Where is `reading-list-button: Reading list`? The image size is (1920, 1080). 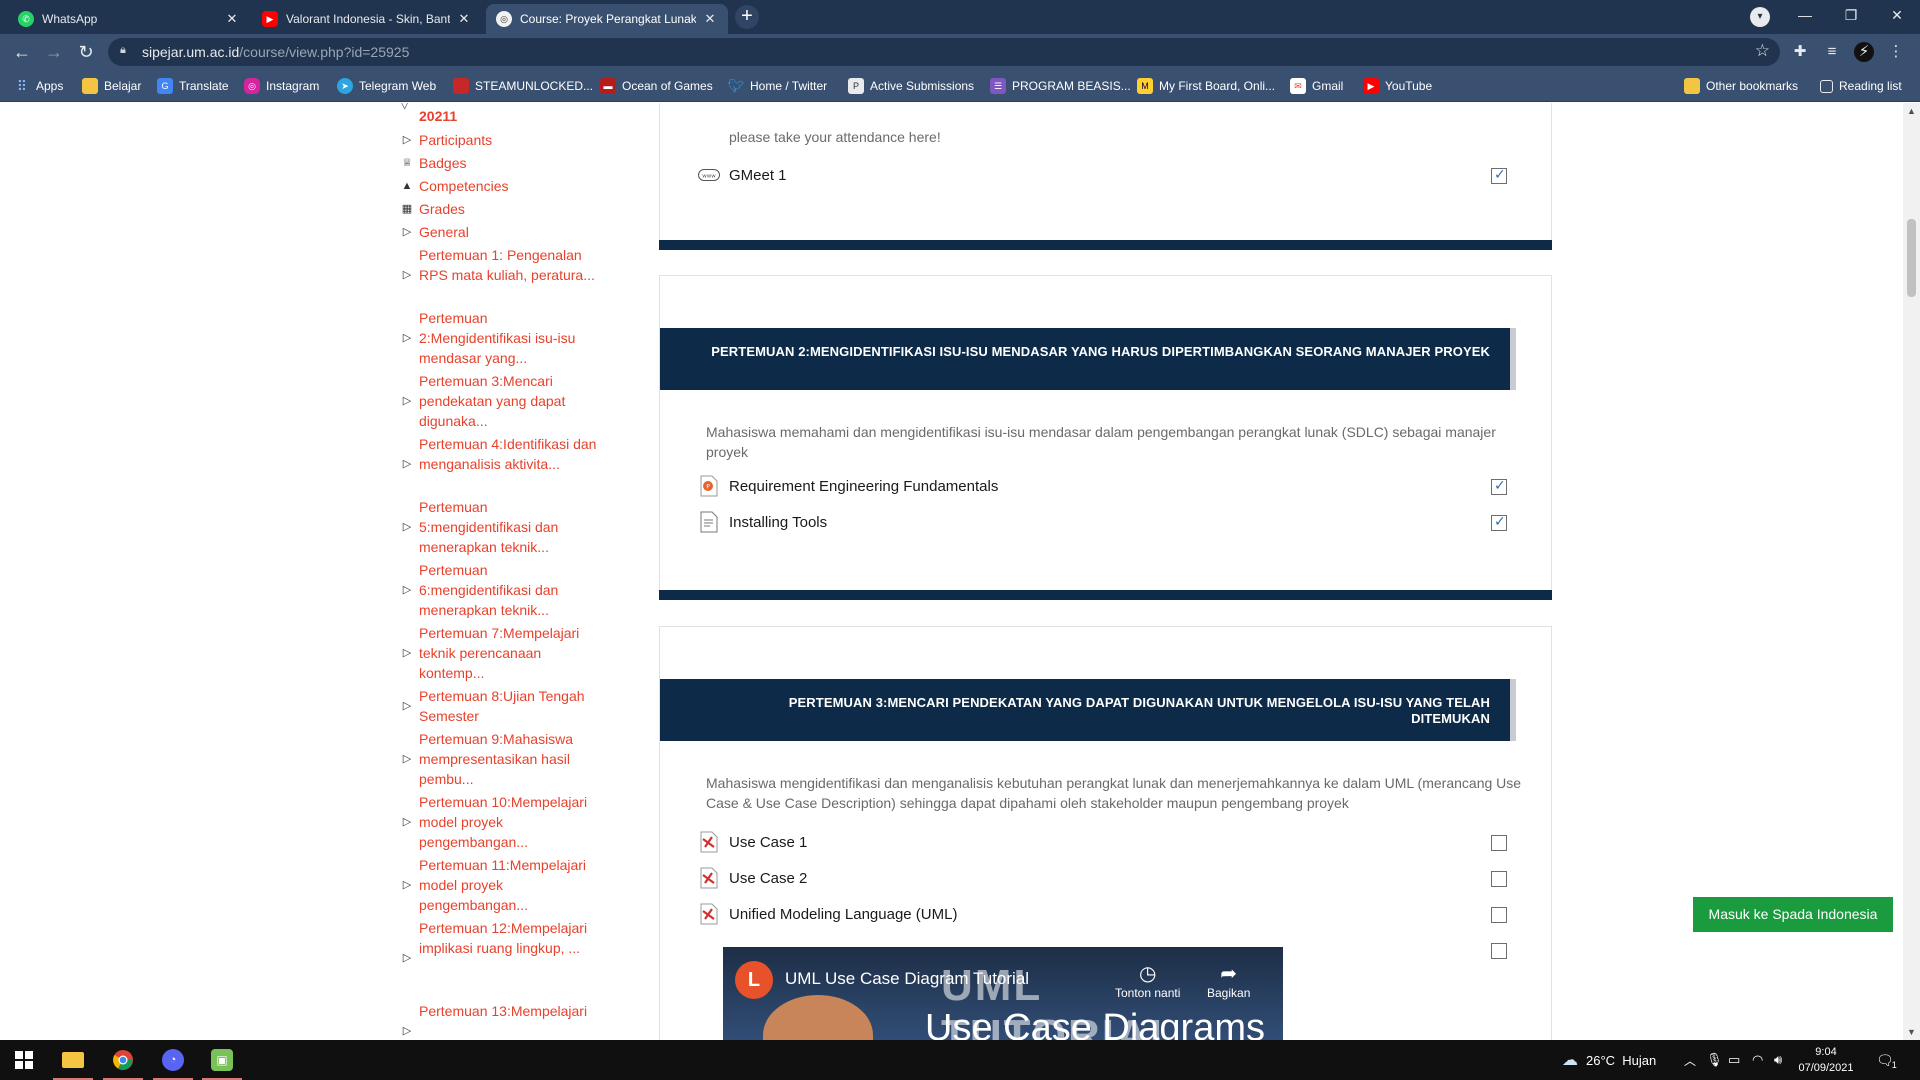
reading-list-button: Reading list is located at coordinates (1861, 86).